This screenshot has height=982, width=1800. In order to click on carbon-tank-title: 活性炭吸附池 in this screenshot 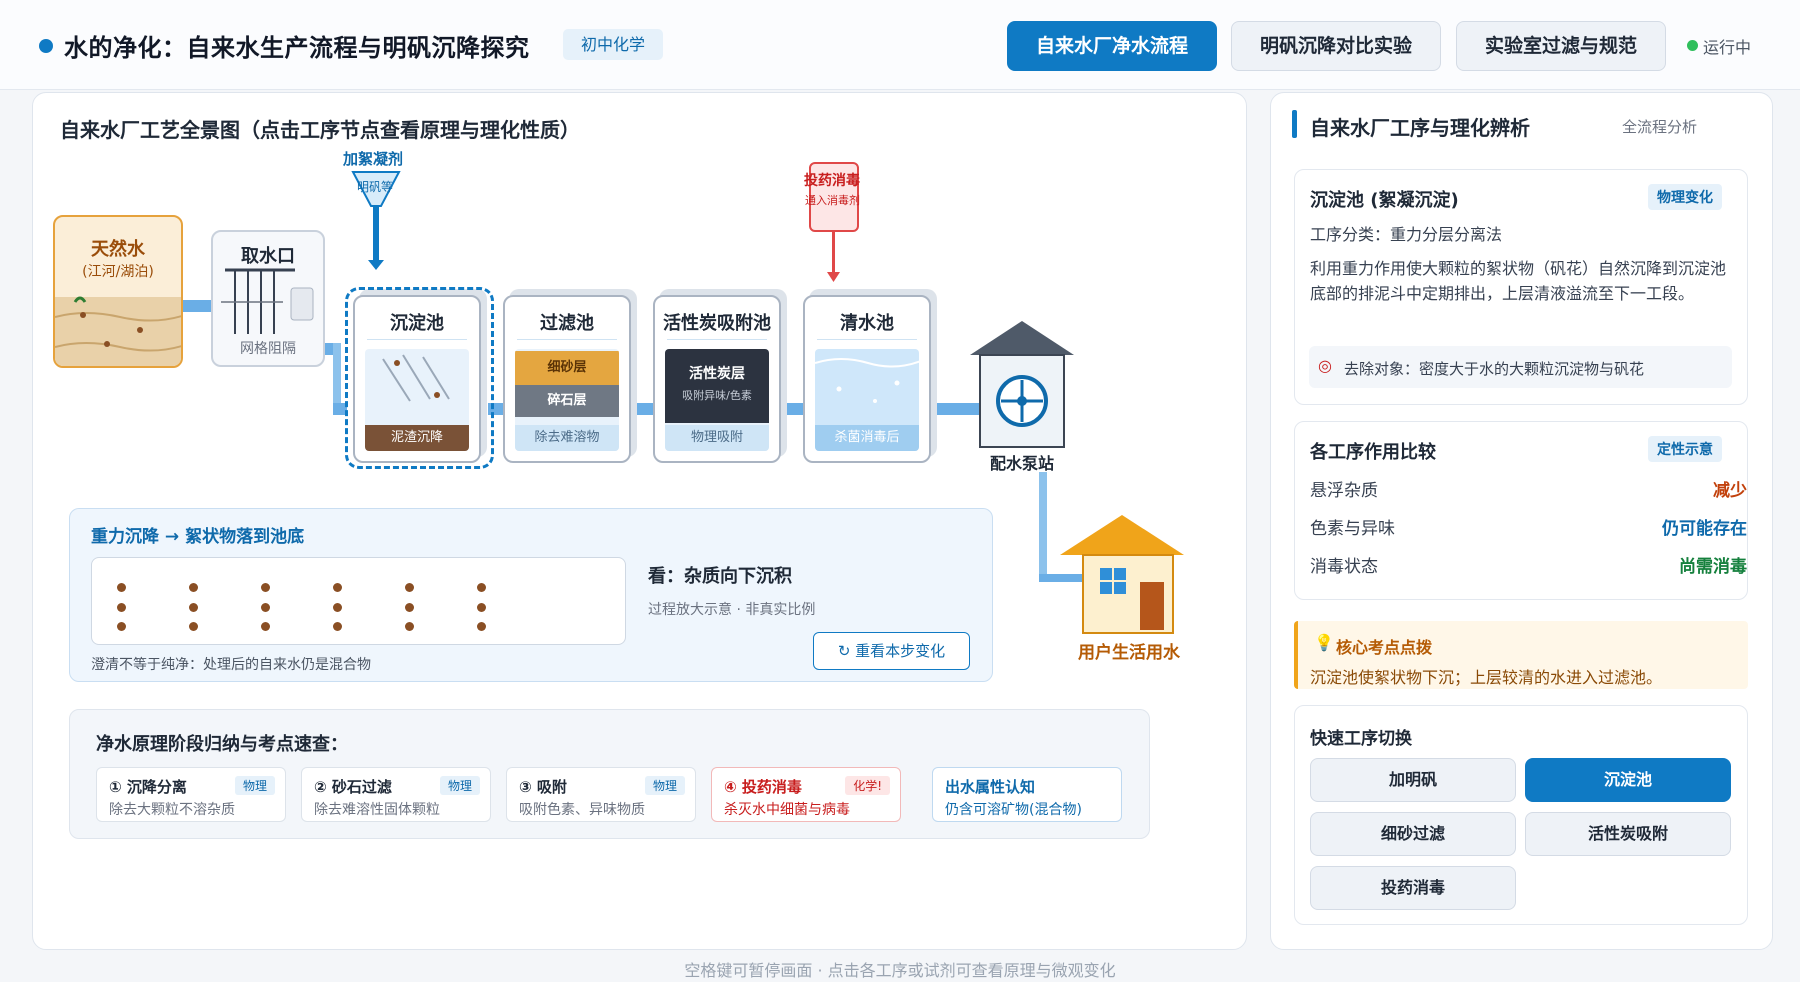, I will do `click(717, 323)`.